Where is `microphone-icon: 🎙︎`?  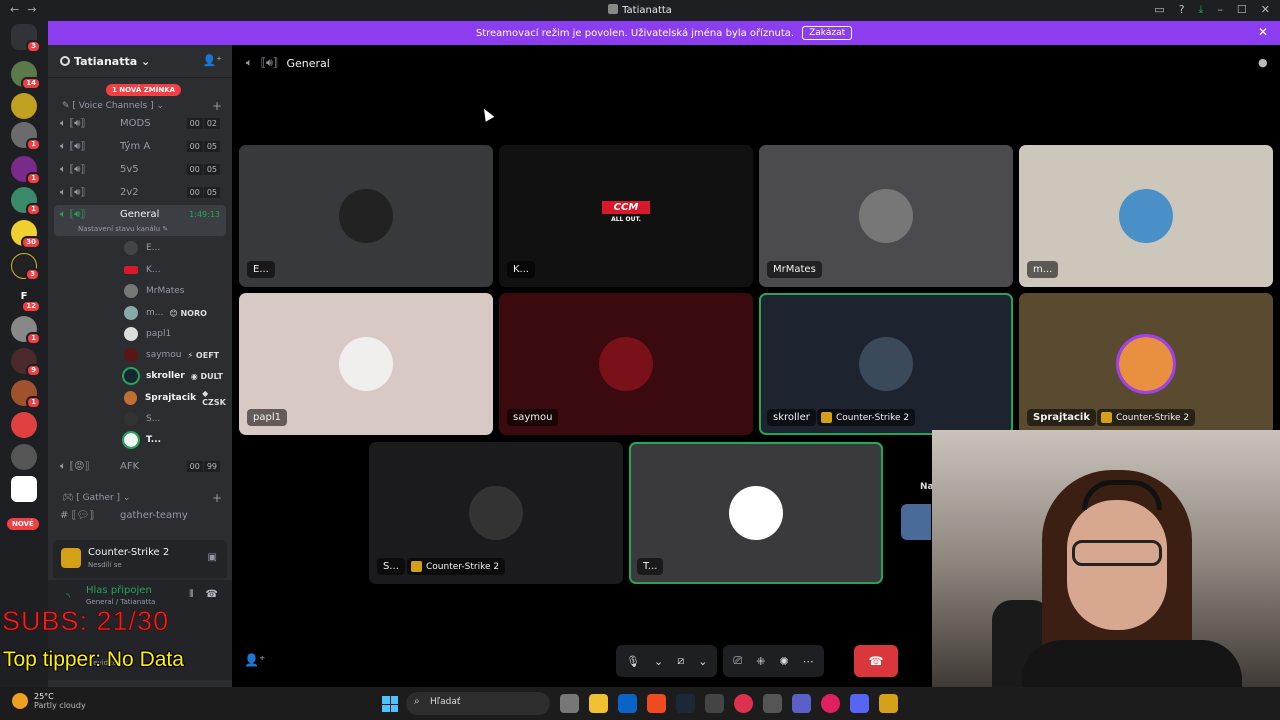
microphone-icon: 🎙︎ is located at coordinates (633, 661).